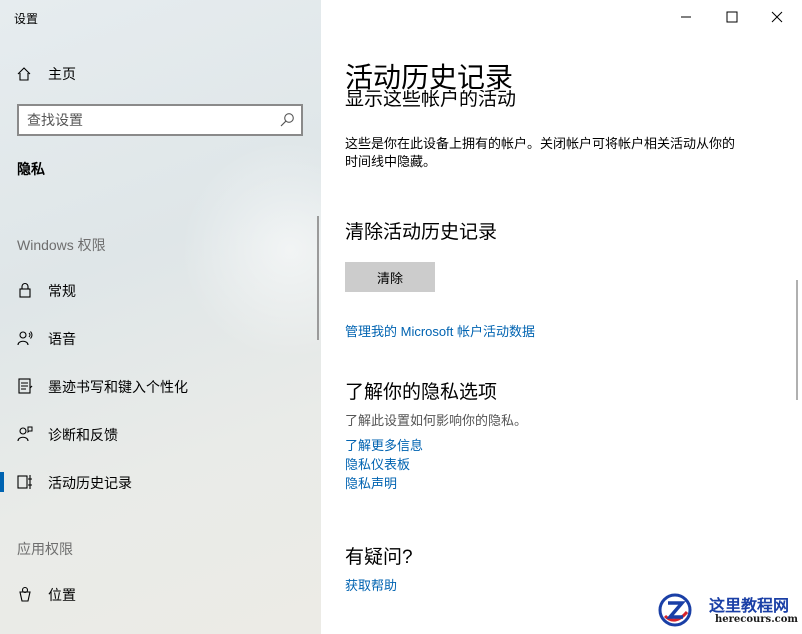 The width and height of the screenshot is (802, 634). I want to click on manage-account-link: 管理我的 Microsoft 帐户活动数据, so click(440, 330).